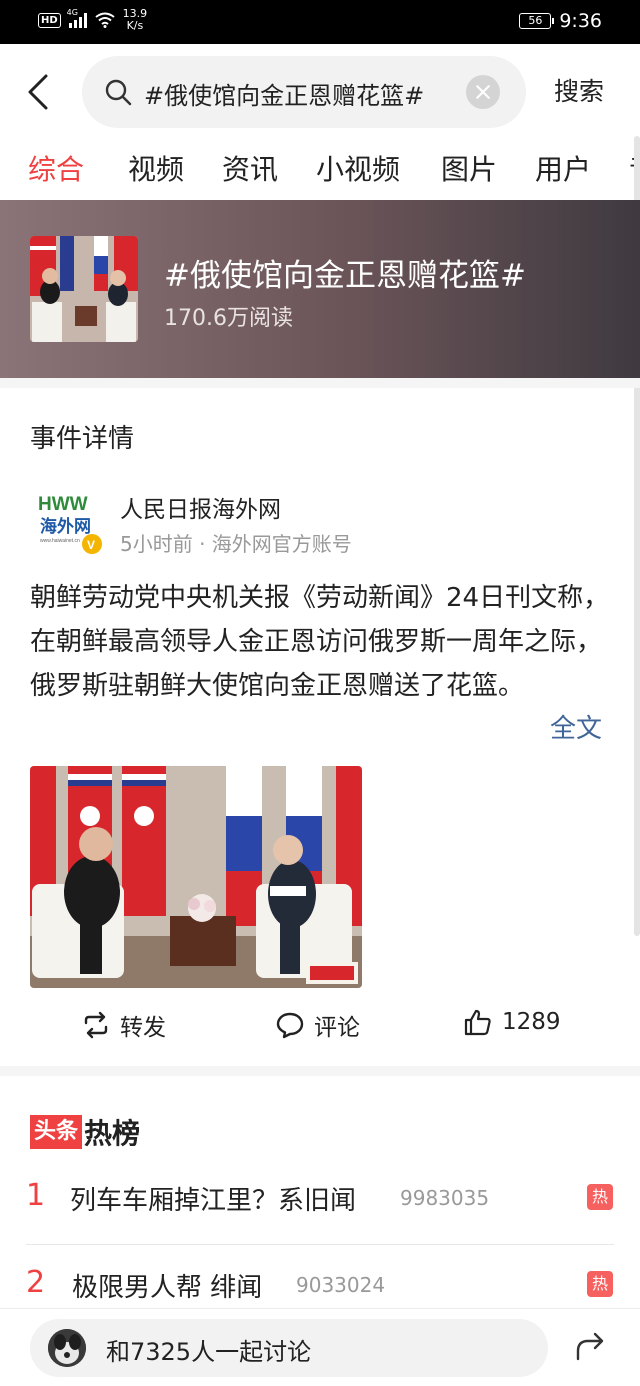 The height and width of the screenshot is (1386, 640). I want to click on hot-title: 列车车厢掉江里？系旧闻, so click(213, 1201).